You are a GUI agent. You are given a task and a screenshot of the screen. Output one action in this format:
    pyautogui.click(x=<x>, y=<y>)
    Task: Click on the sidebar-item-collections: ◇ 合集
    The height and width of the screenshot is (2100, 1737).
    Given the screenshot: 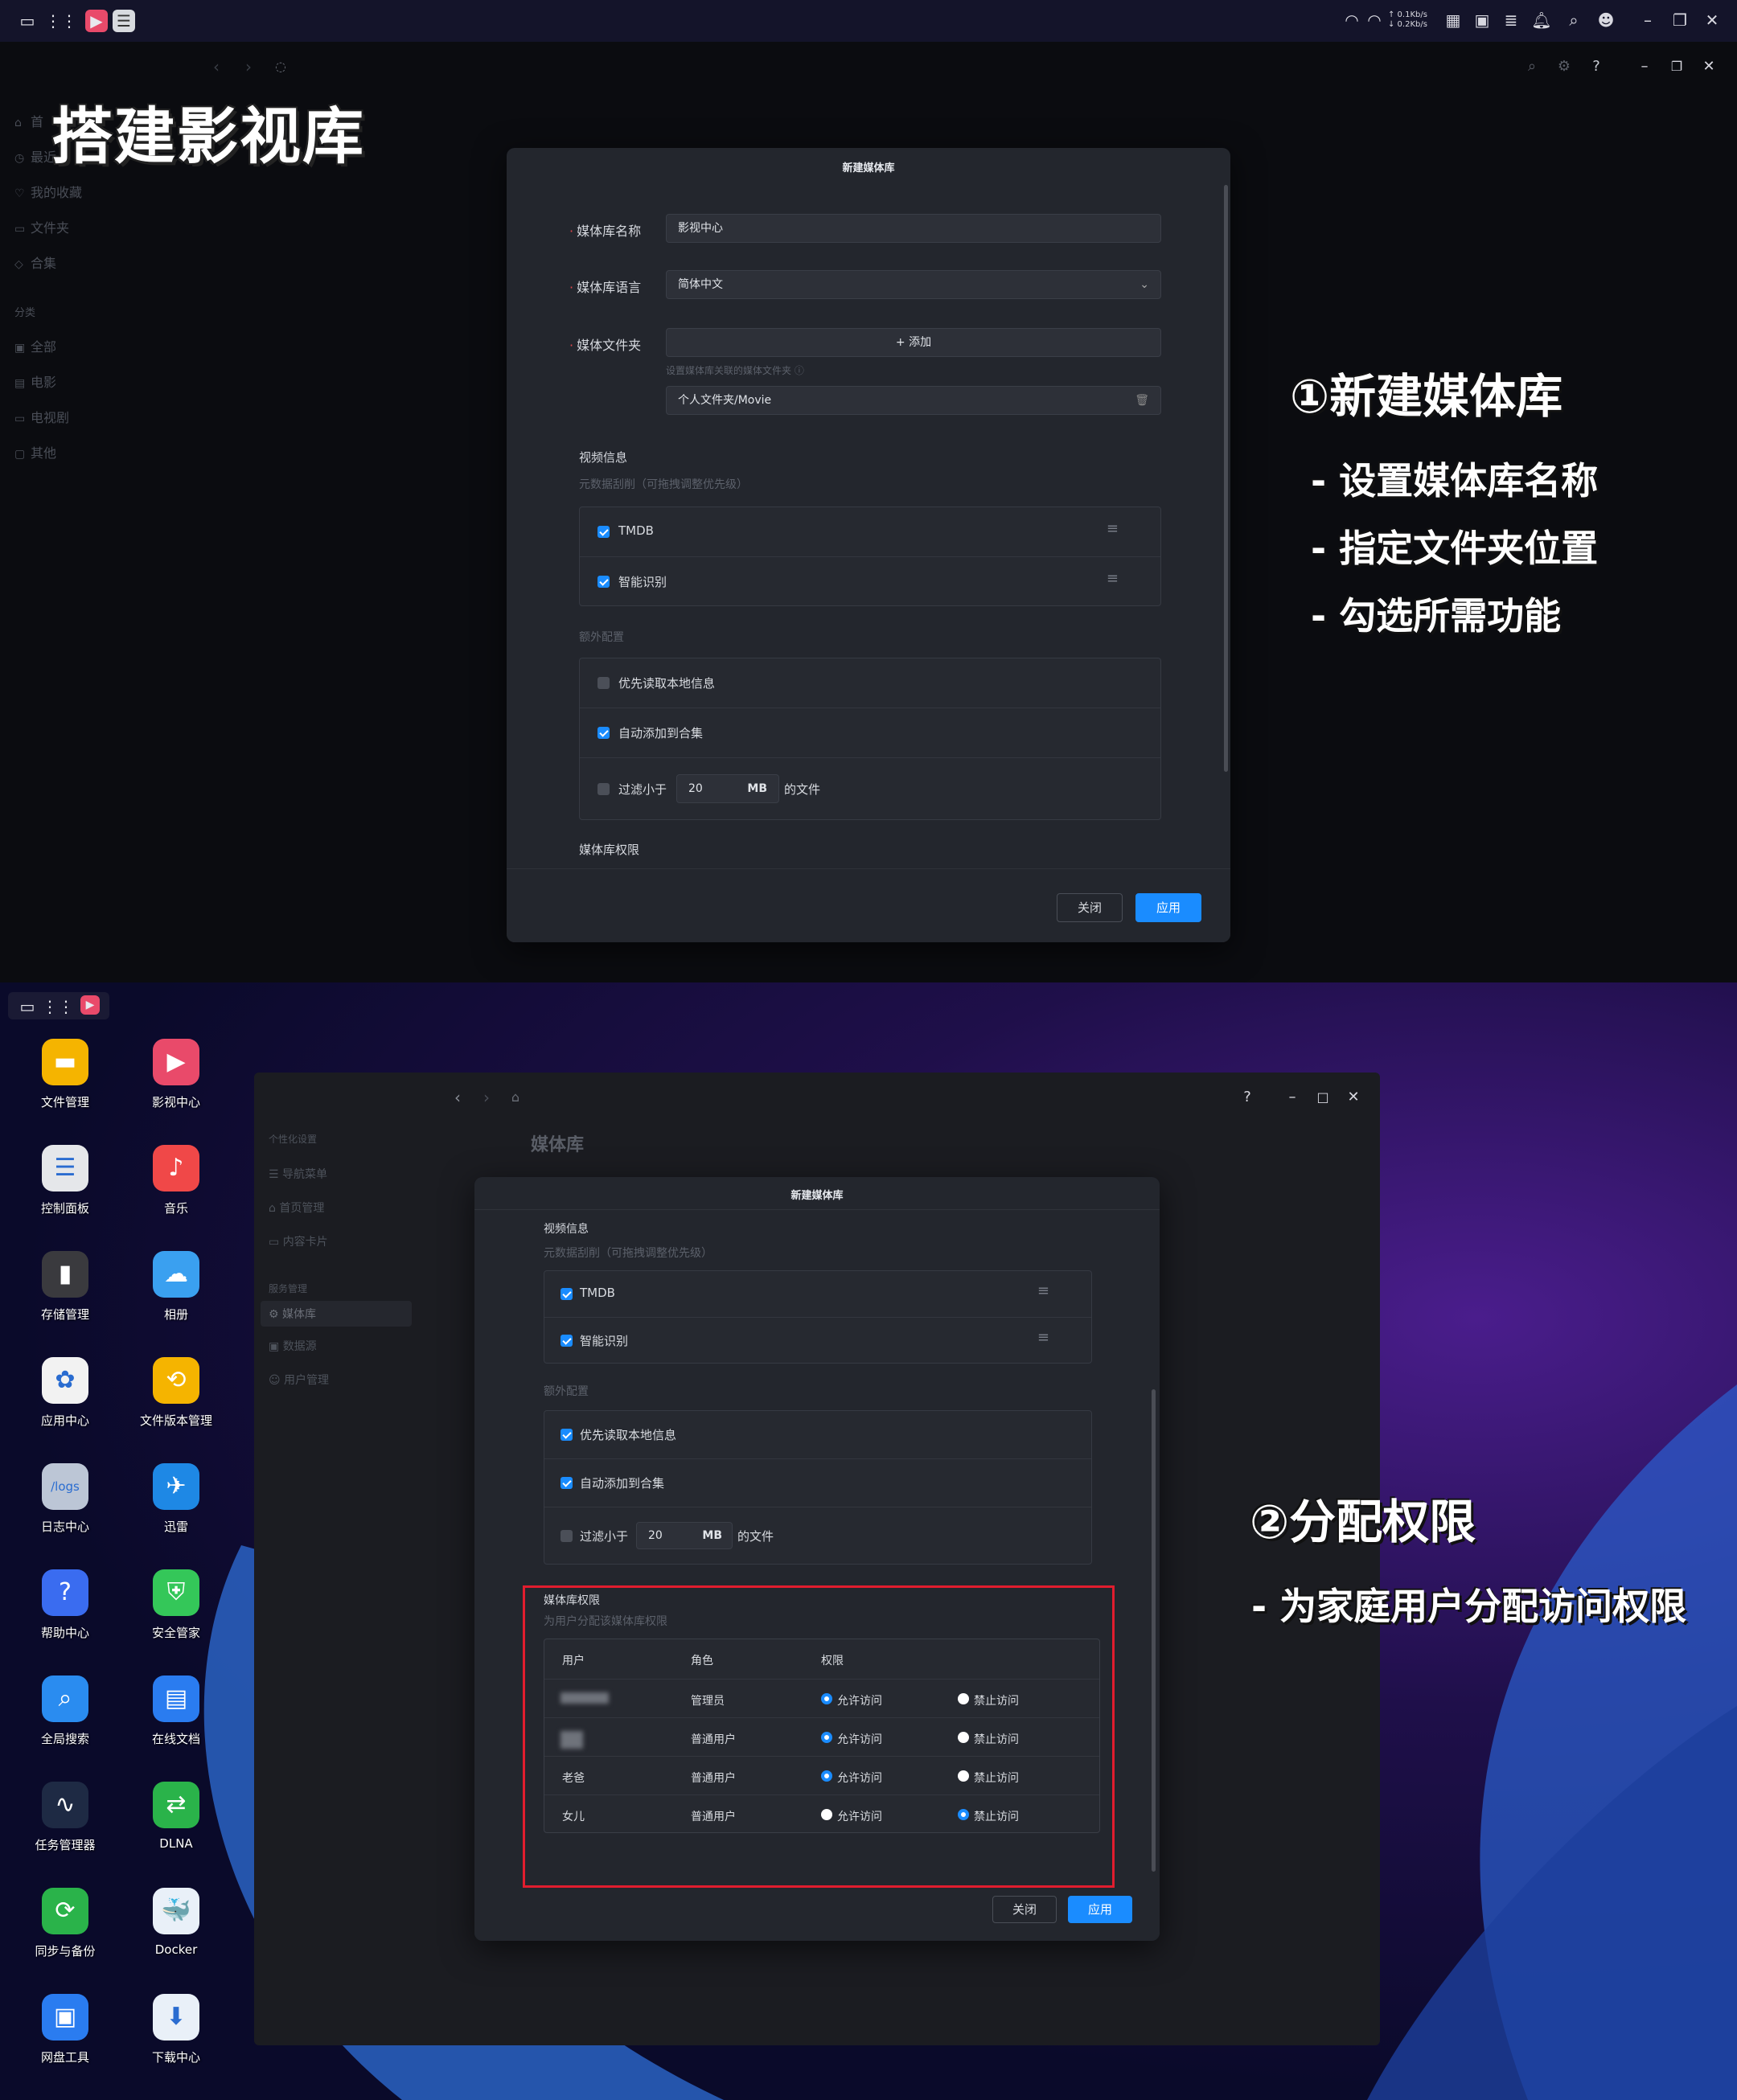 What is the action you would take?
    pyautogui.click(x=35, y=262)
    